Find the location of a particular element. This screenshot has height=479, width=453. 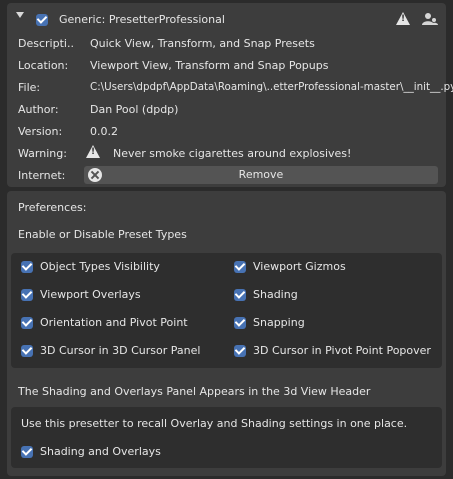

warning-row-icon is located at coordinates (93, 151).